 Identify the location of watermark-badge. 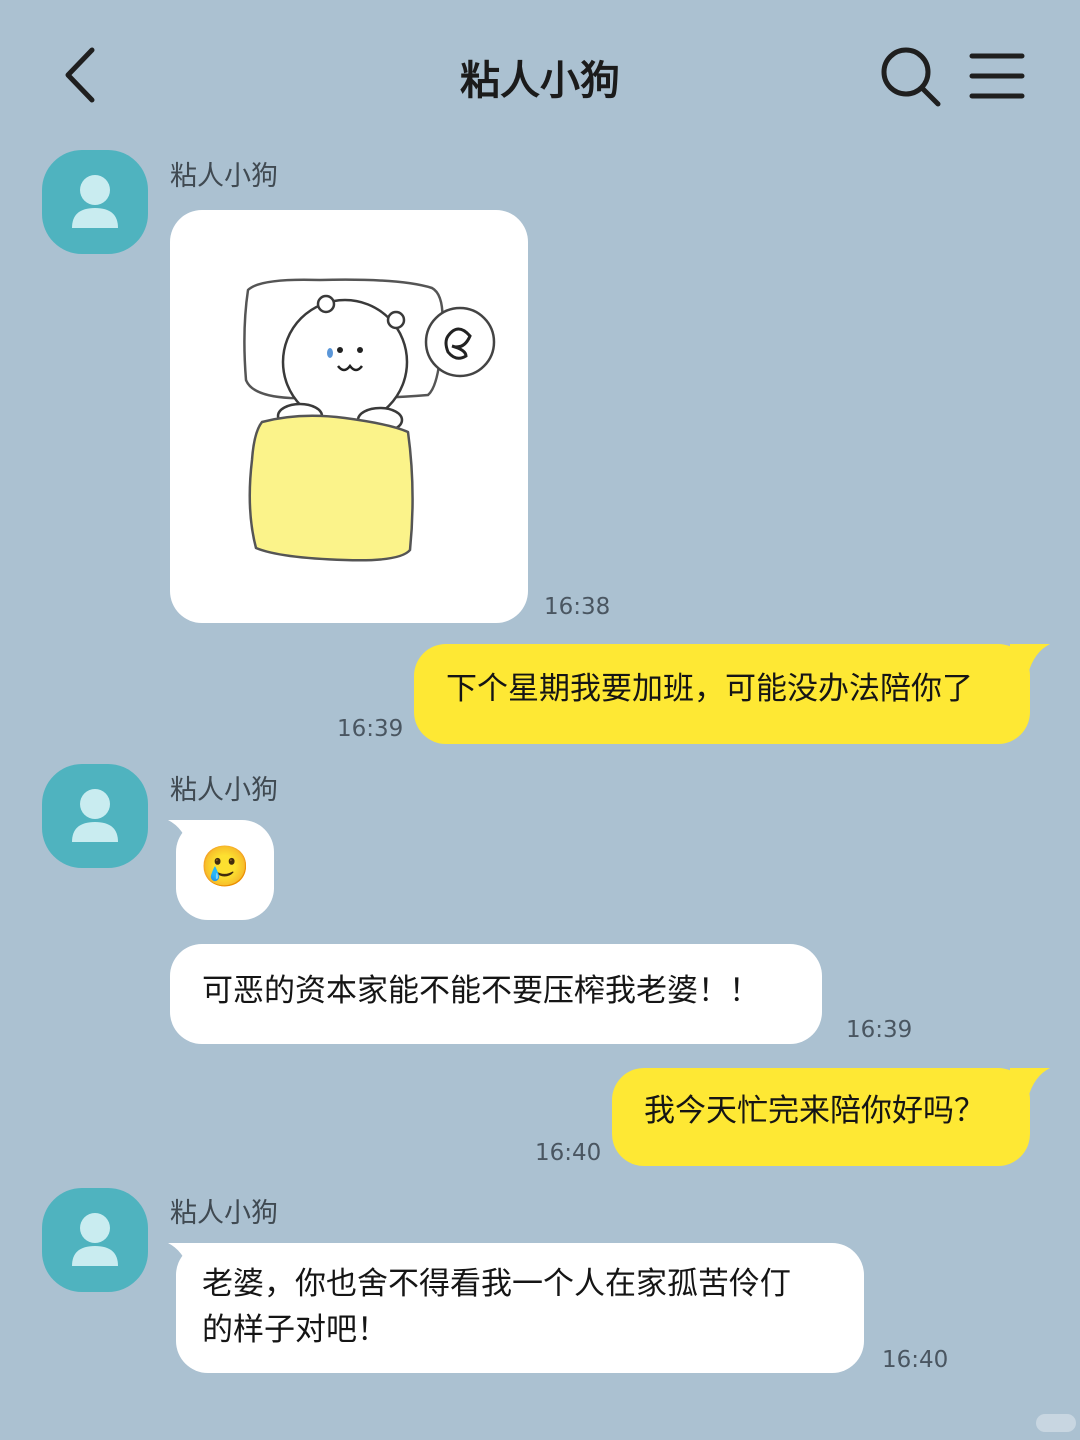
(1056, 1423).